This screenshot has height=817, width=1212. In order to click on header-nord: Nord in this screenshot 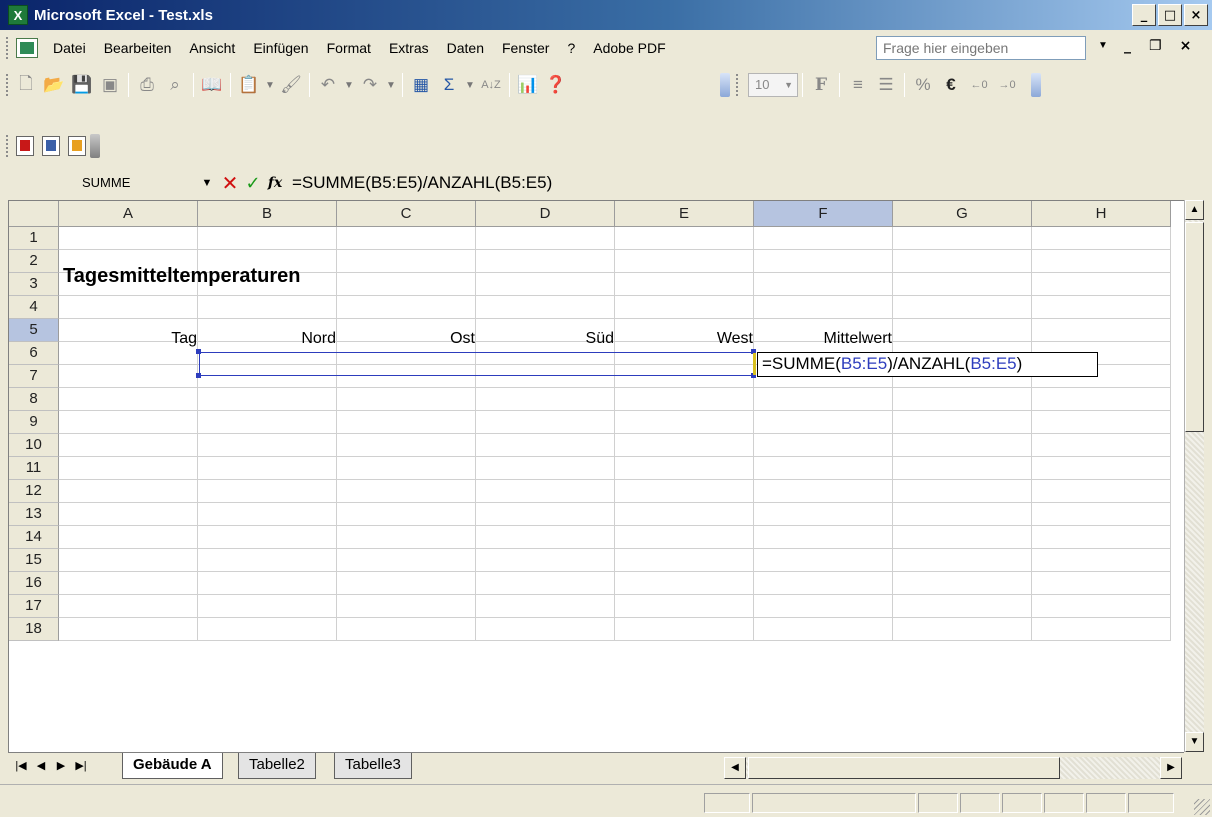, I will do `click(267, 339)`.